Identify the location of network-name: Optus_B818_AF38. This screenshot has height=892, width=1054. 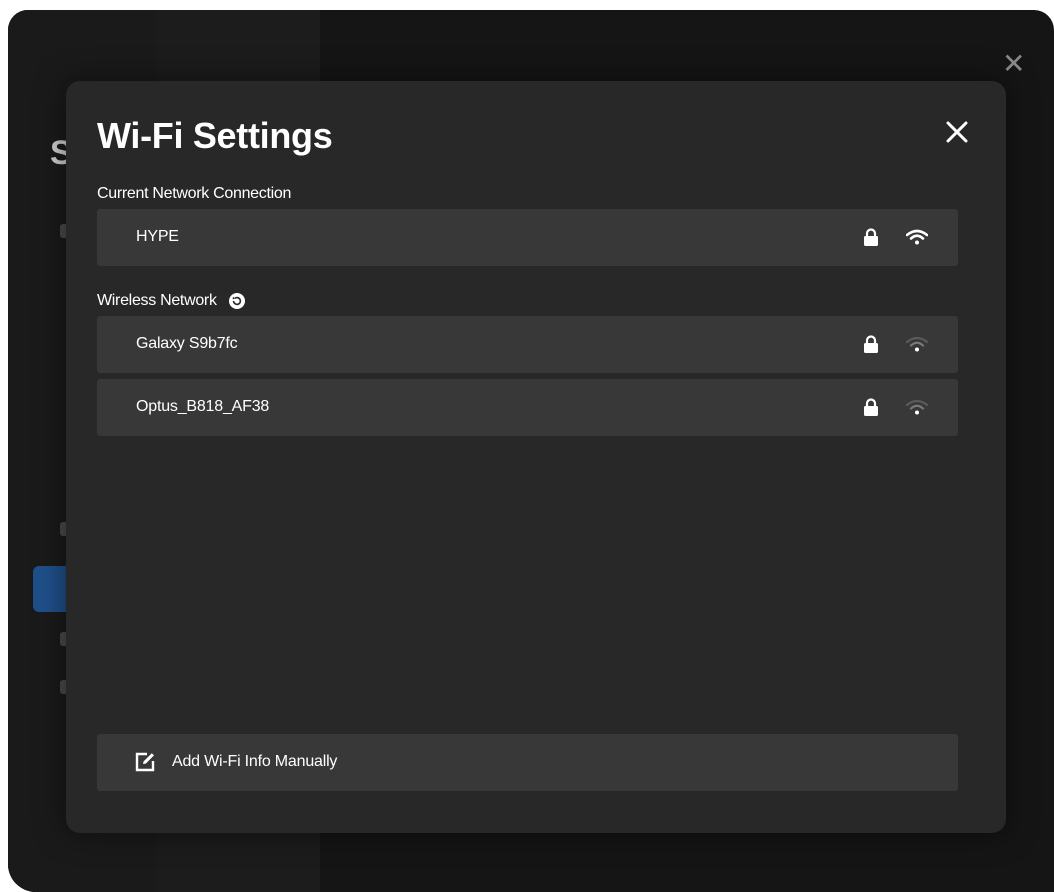
(203, 406).